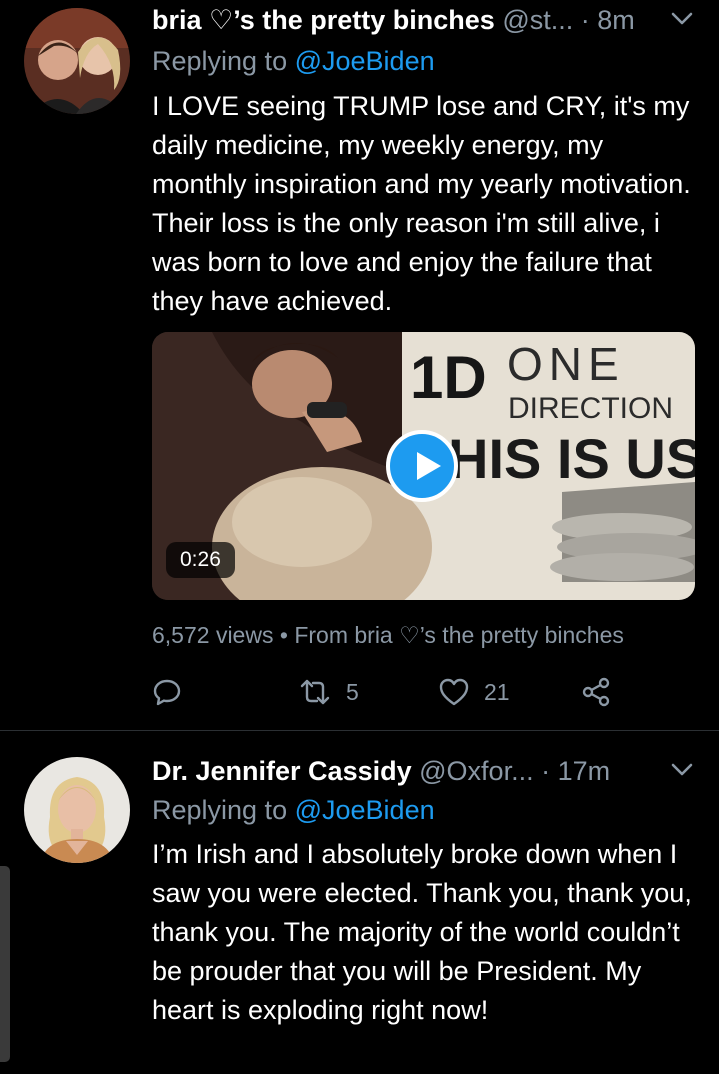  I want to click on like-icon, so click(454, 692).